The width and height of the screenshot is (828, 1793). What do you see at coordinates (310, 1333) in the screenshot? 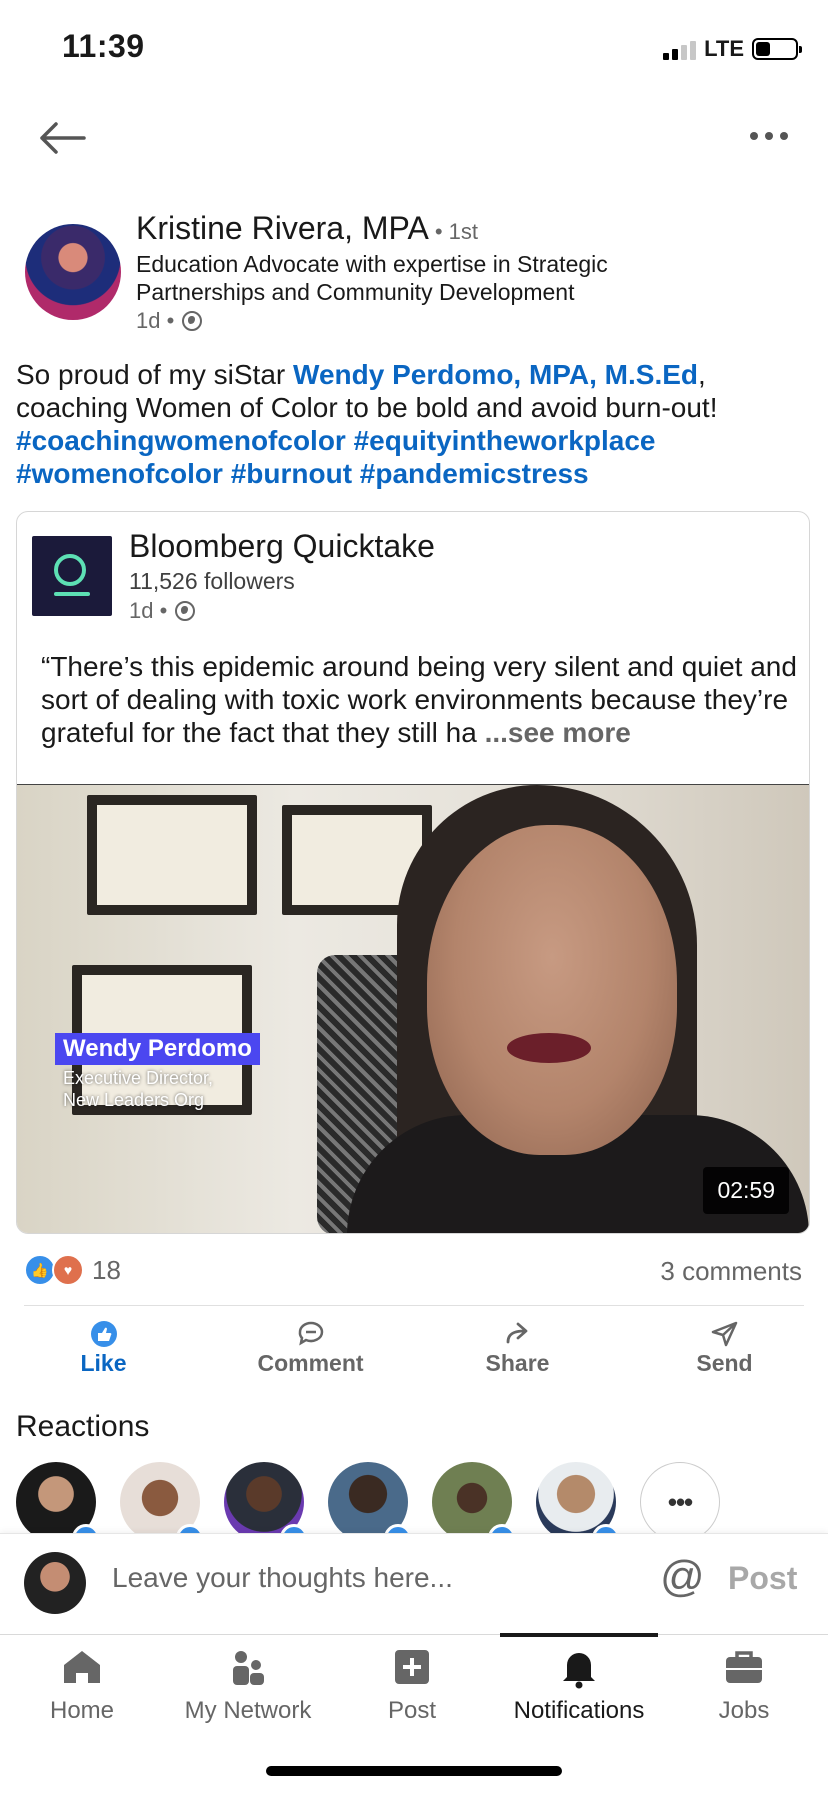
I see `comment-icon` at bounding box center [310, 1333].